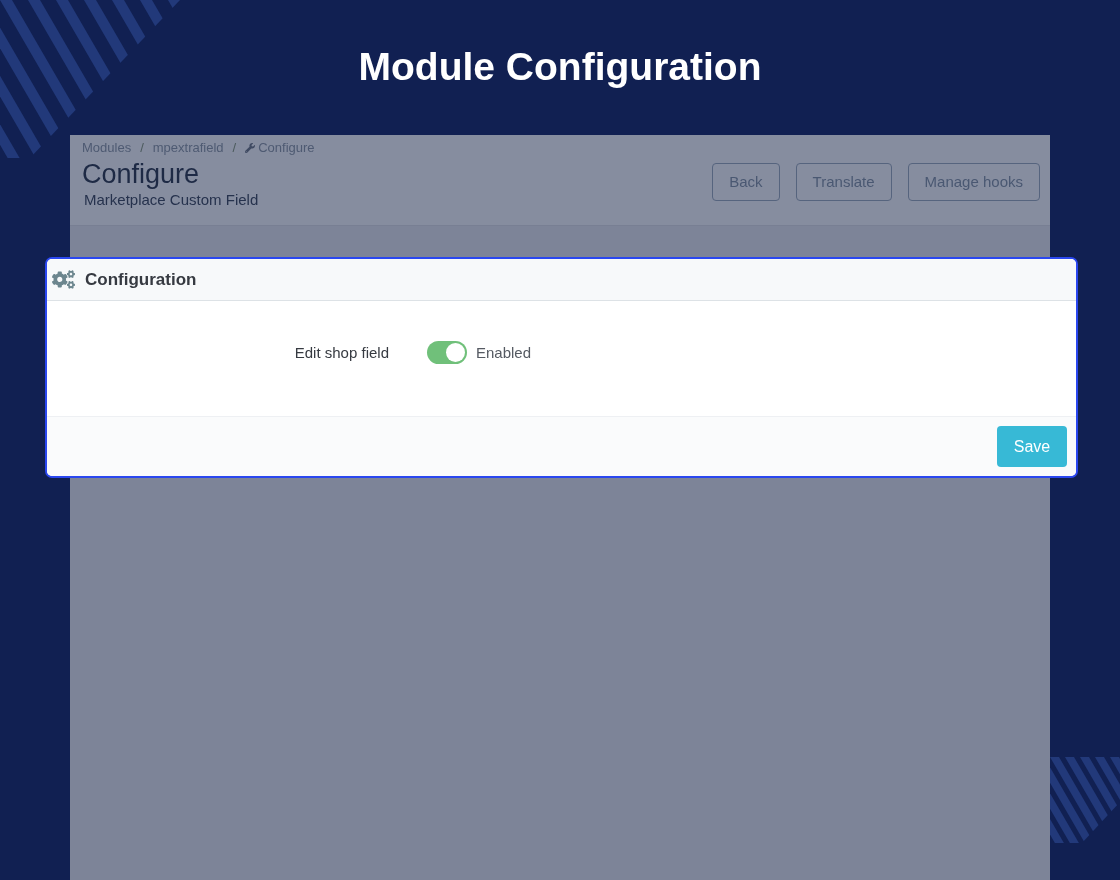  I want to click on switch-state-label: Enabled, so click(504, 352).